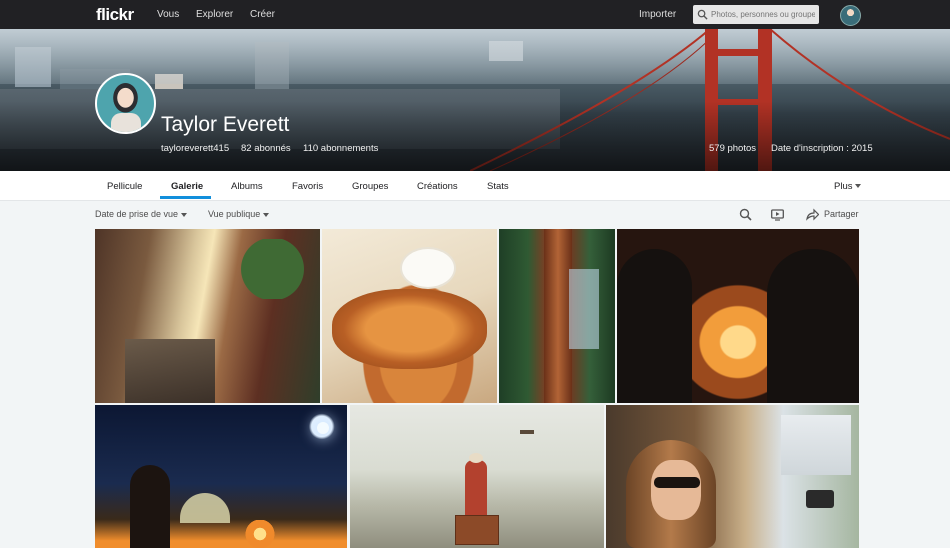 This screenshot has height=548, width=950. What do you see at coordinates (205, 508) in the screenshot?
I see `tent` at bounding box center [205, 508].